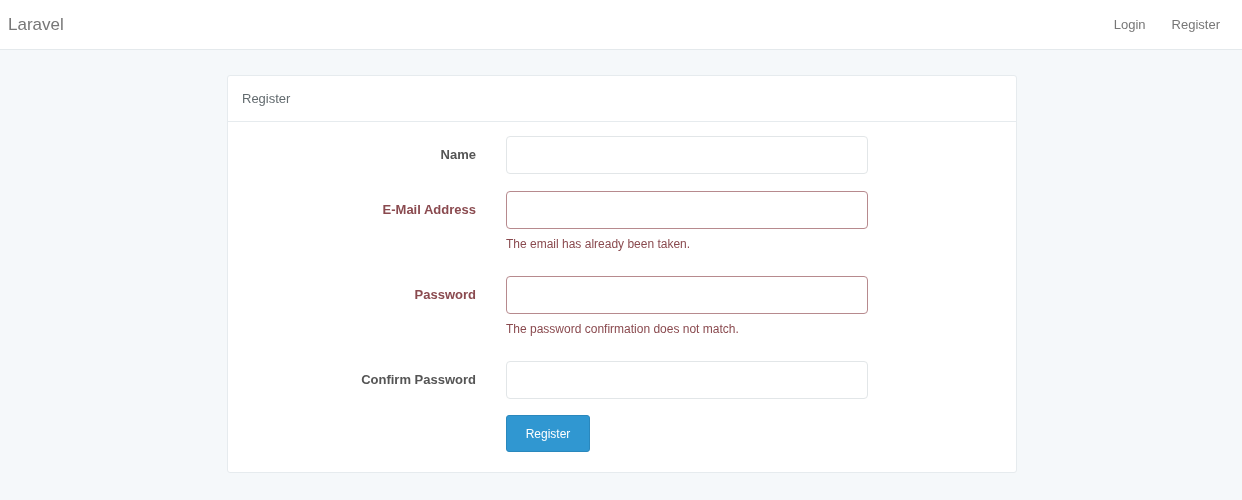 This screenshot has width=1242, height=500. I want to click on field-label: E-Mail Address, so click(428, 210).